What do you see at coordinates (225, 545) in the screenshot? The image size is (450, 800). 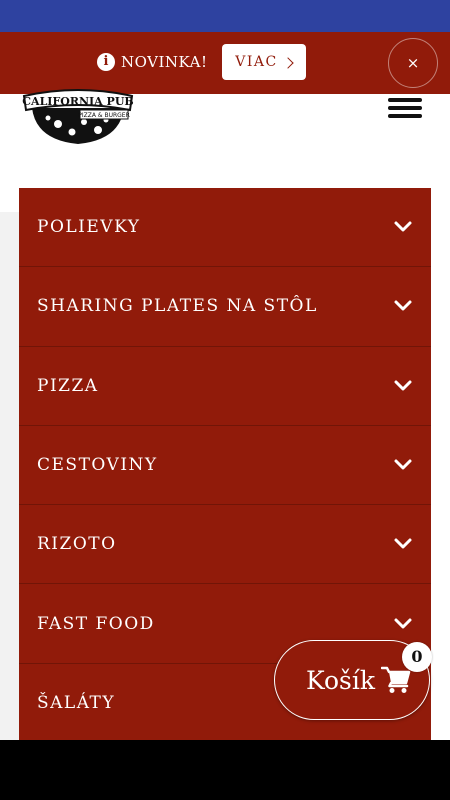 I see `menu-item-rizoto: RIZOTO` at bounding box center [225, 545].